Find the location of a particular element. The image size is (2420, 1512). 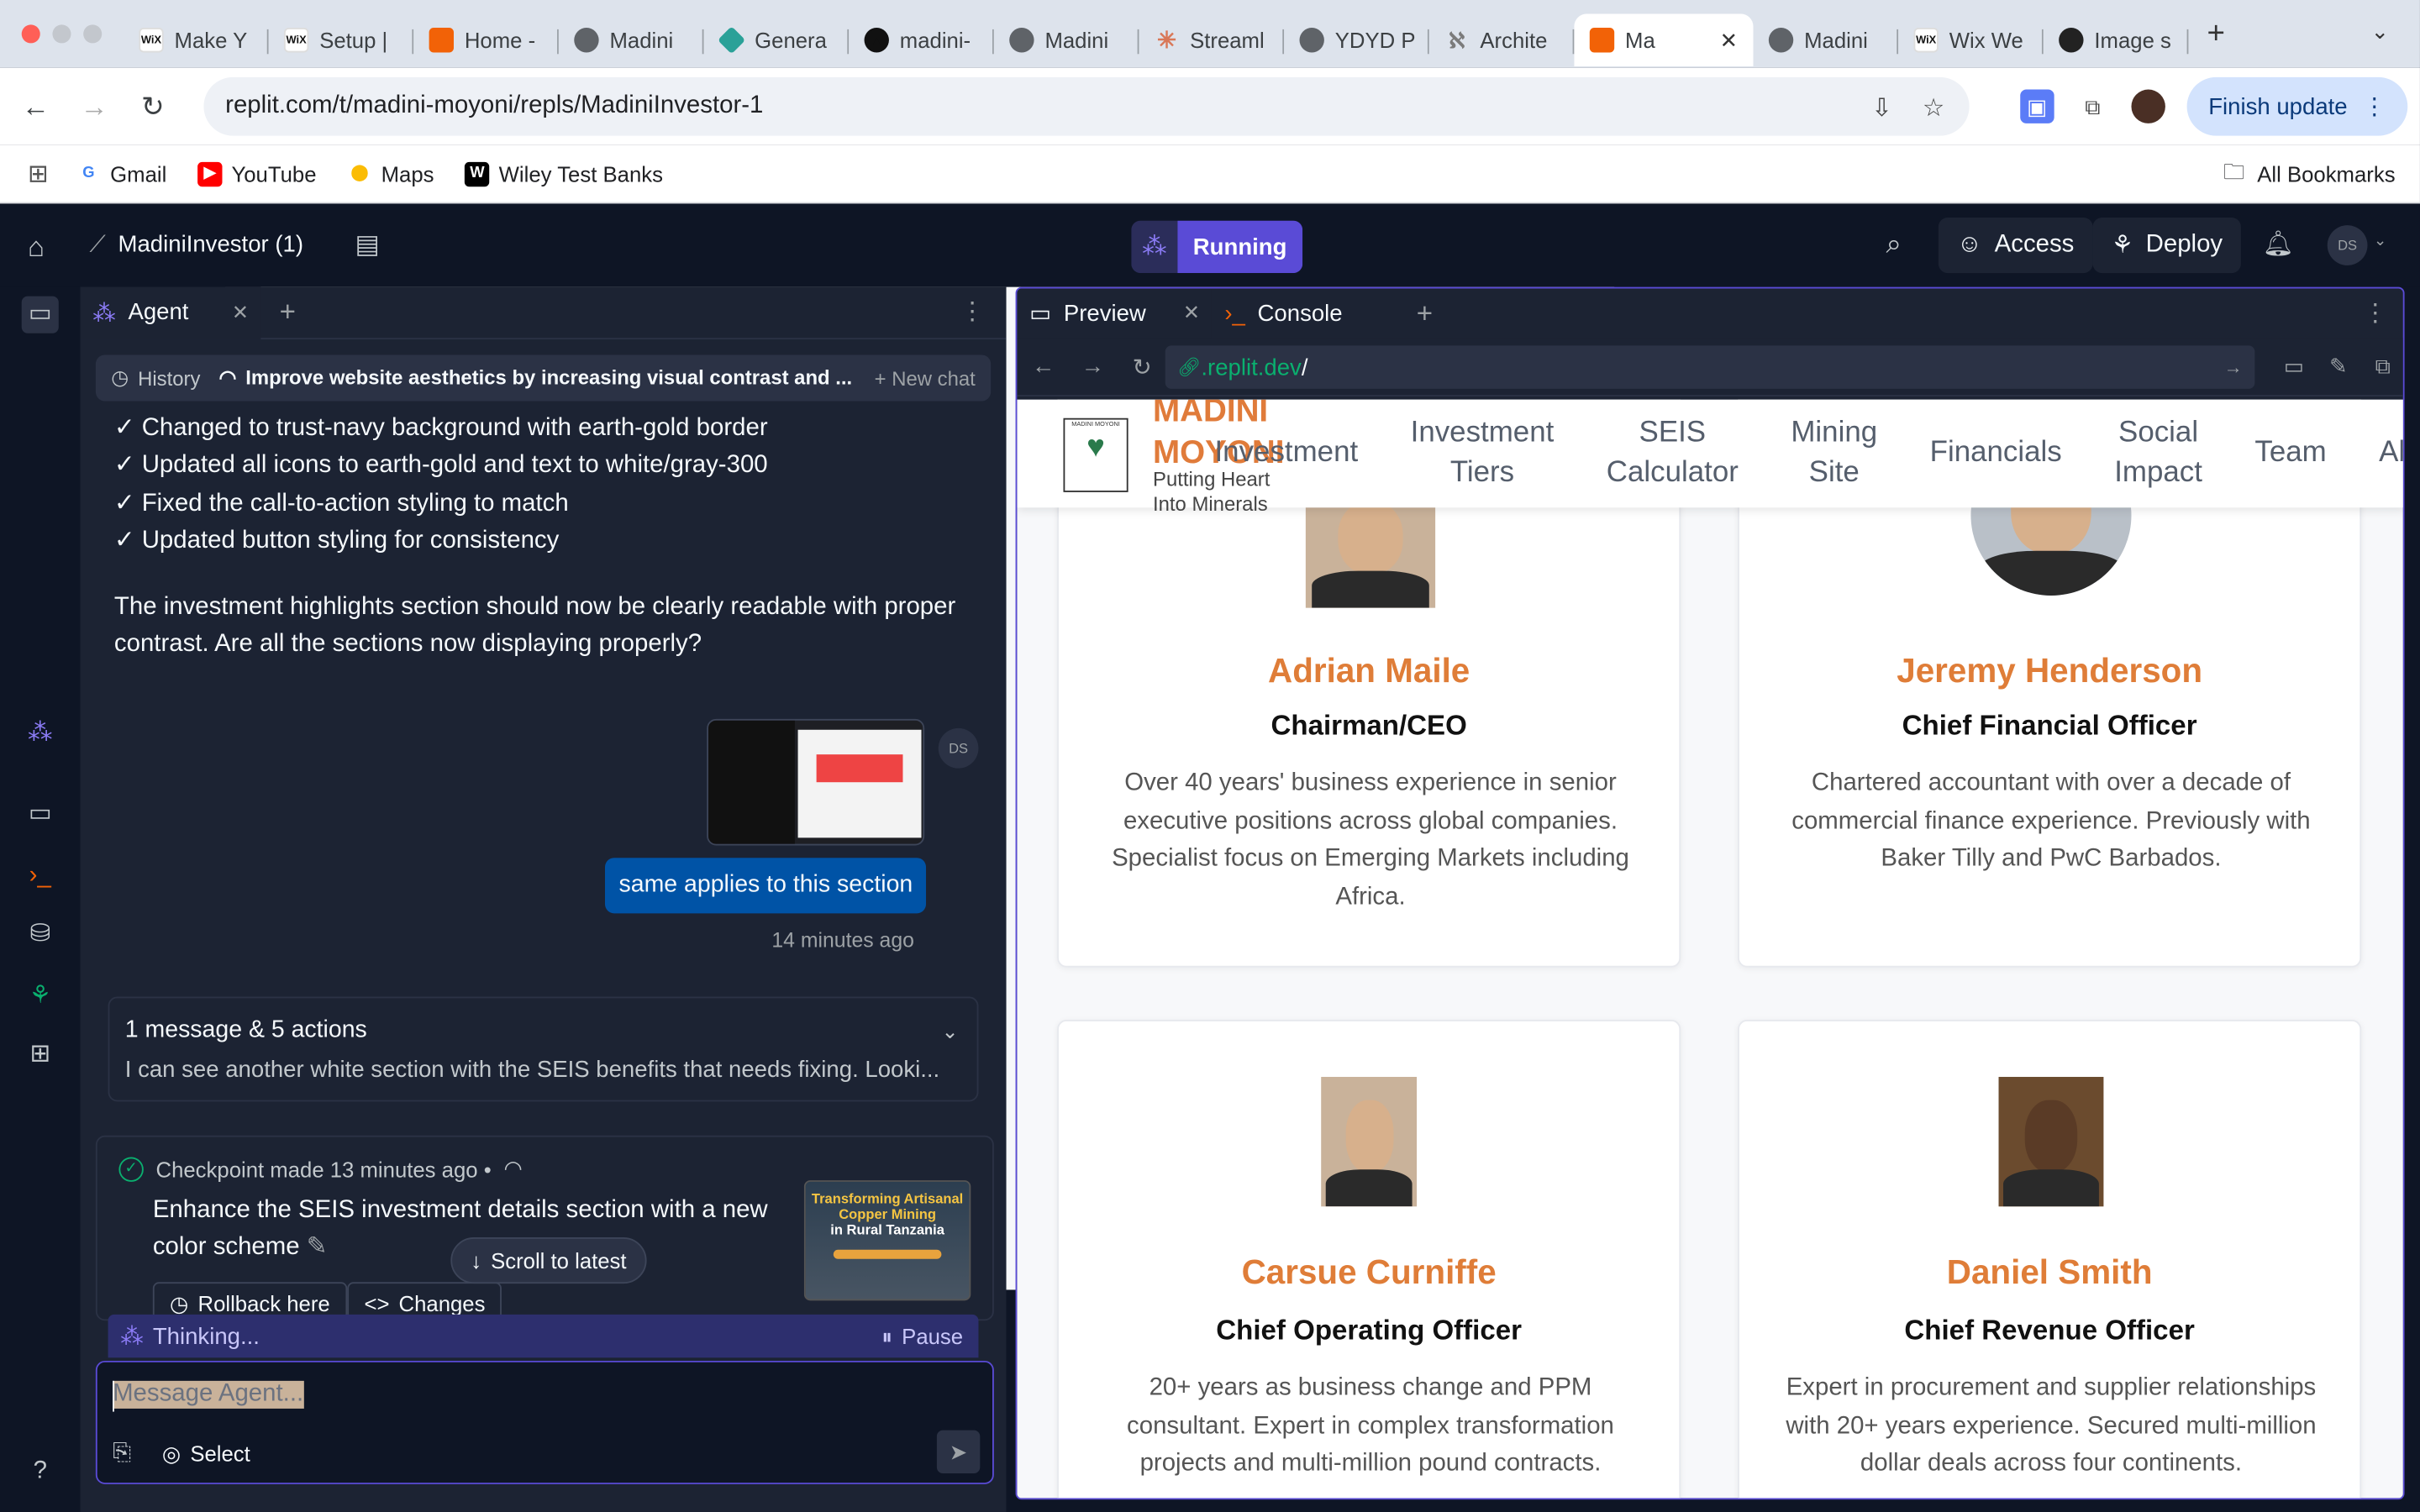

scroll-to-latest-button: ↓ Scroll to latest is located at coordinates (548, 1260).